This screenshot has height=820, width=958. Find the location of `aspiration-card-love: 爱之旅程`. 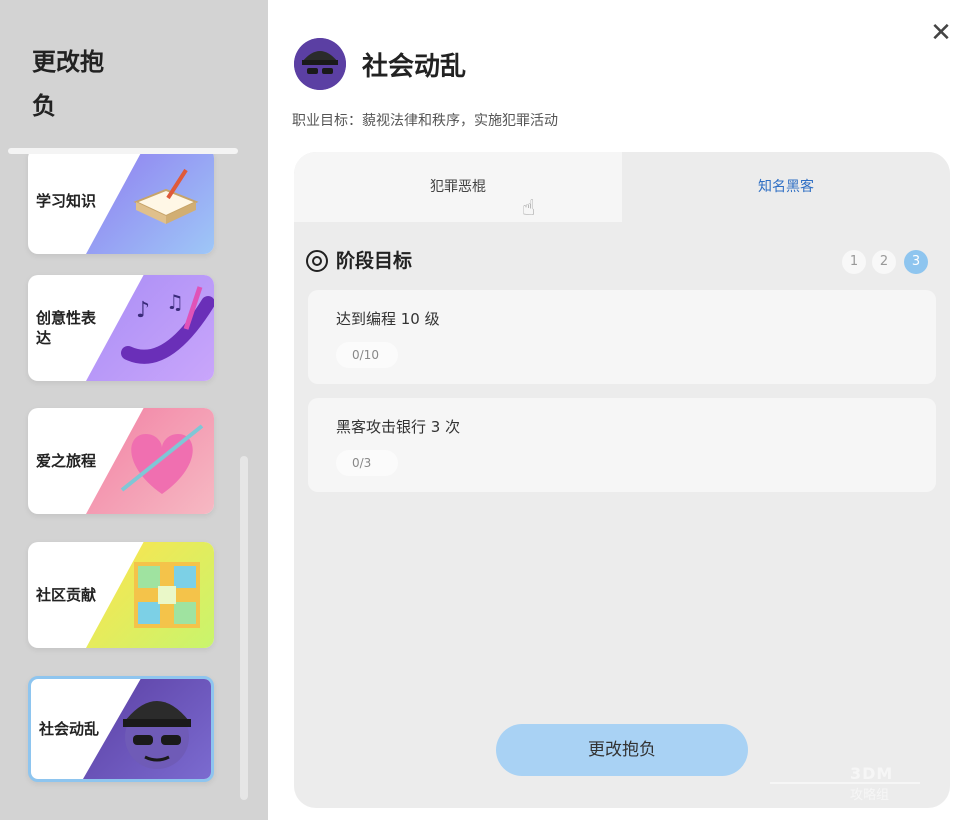

aspiration-card-love: 爱之旅程 is located at coordinates (121, 461).